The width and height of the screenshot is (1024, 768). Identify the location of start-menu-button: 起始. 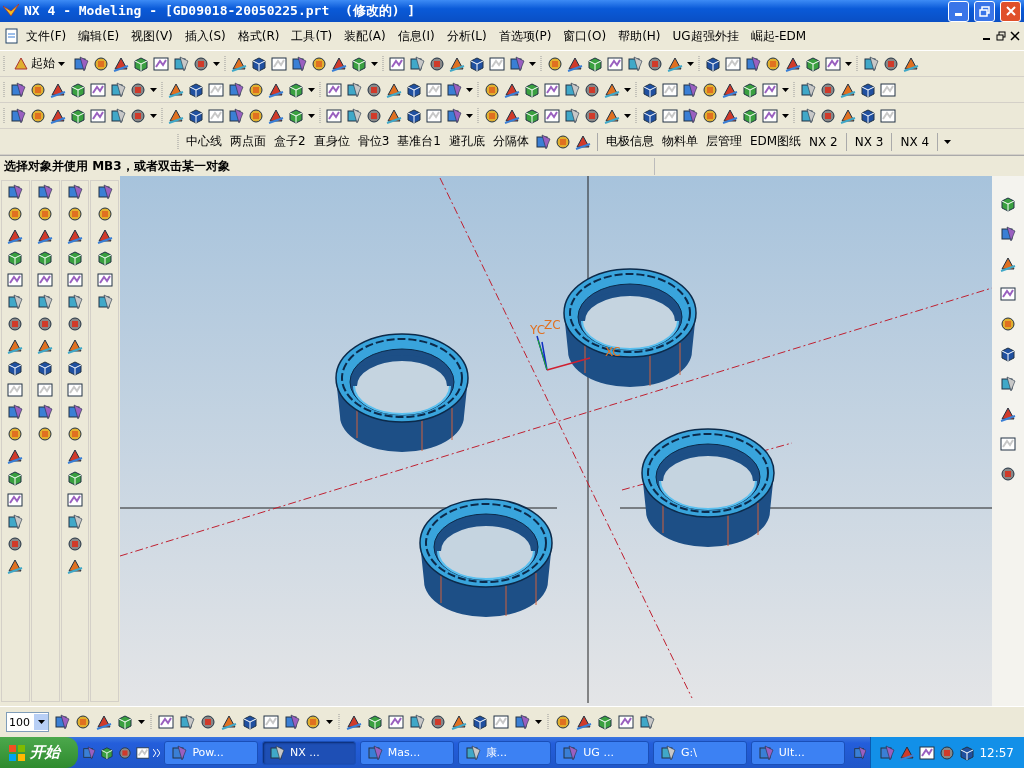
(39, 63).